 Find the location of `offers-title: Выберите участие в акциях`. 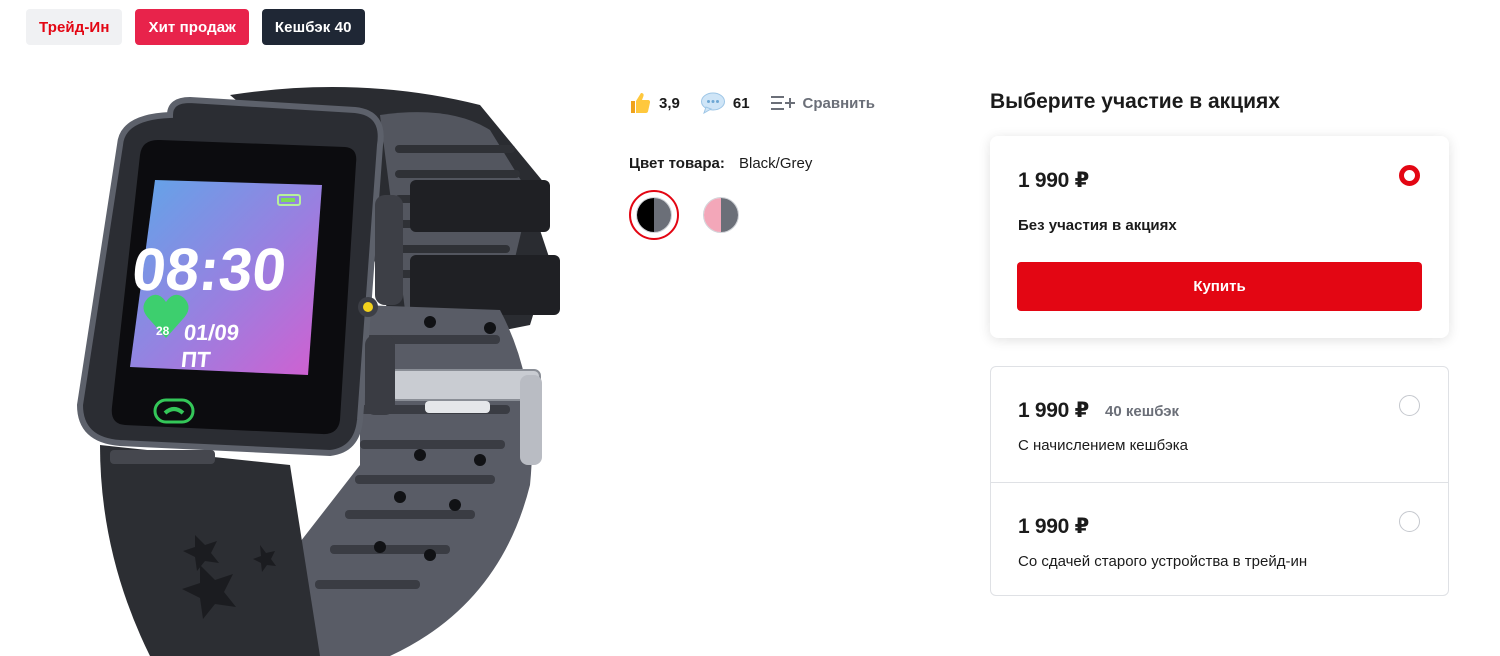

offers-title: Выберите участие в акциях is located at coordinates (1135, 101).